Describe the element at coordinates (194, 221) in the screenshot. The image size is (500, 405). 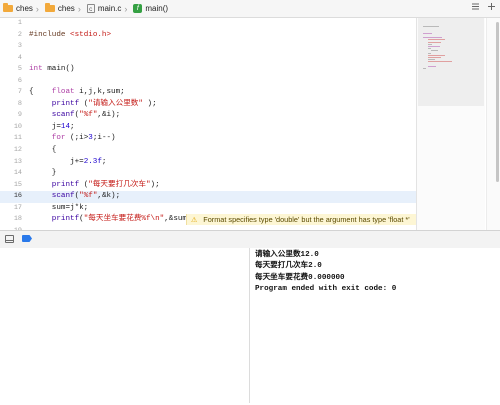
I see `warning-icon: ⚠` at that location.